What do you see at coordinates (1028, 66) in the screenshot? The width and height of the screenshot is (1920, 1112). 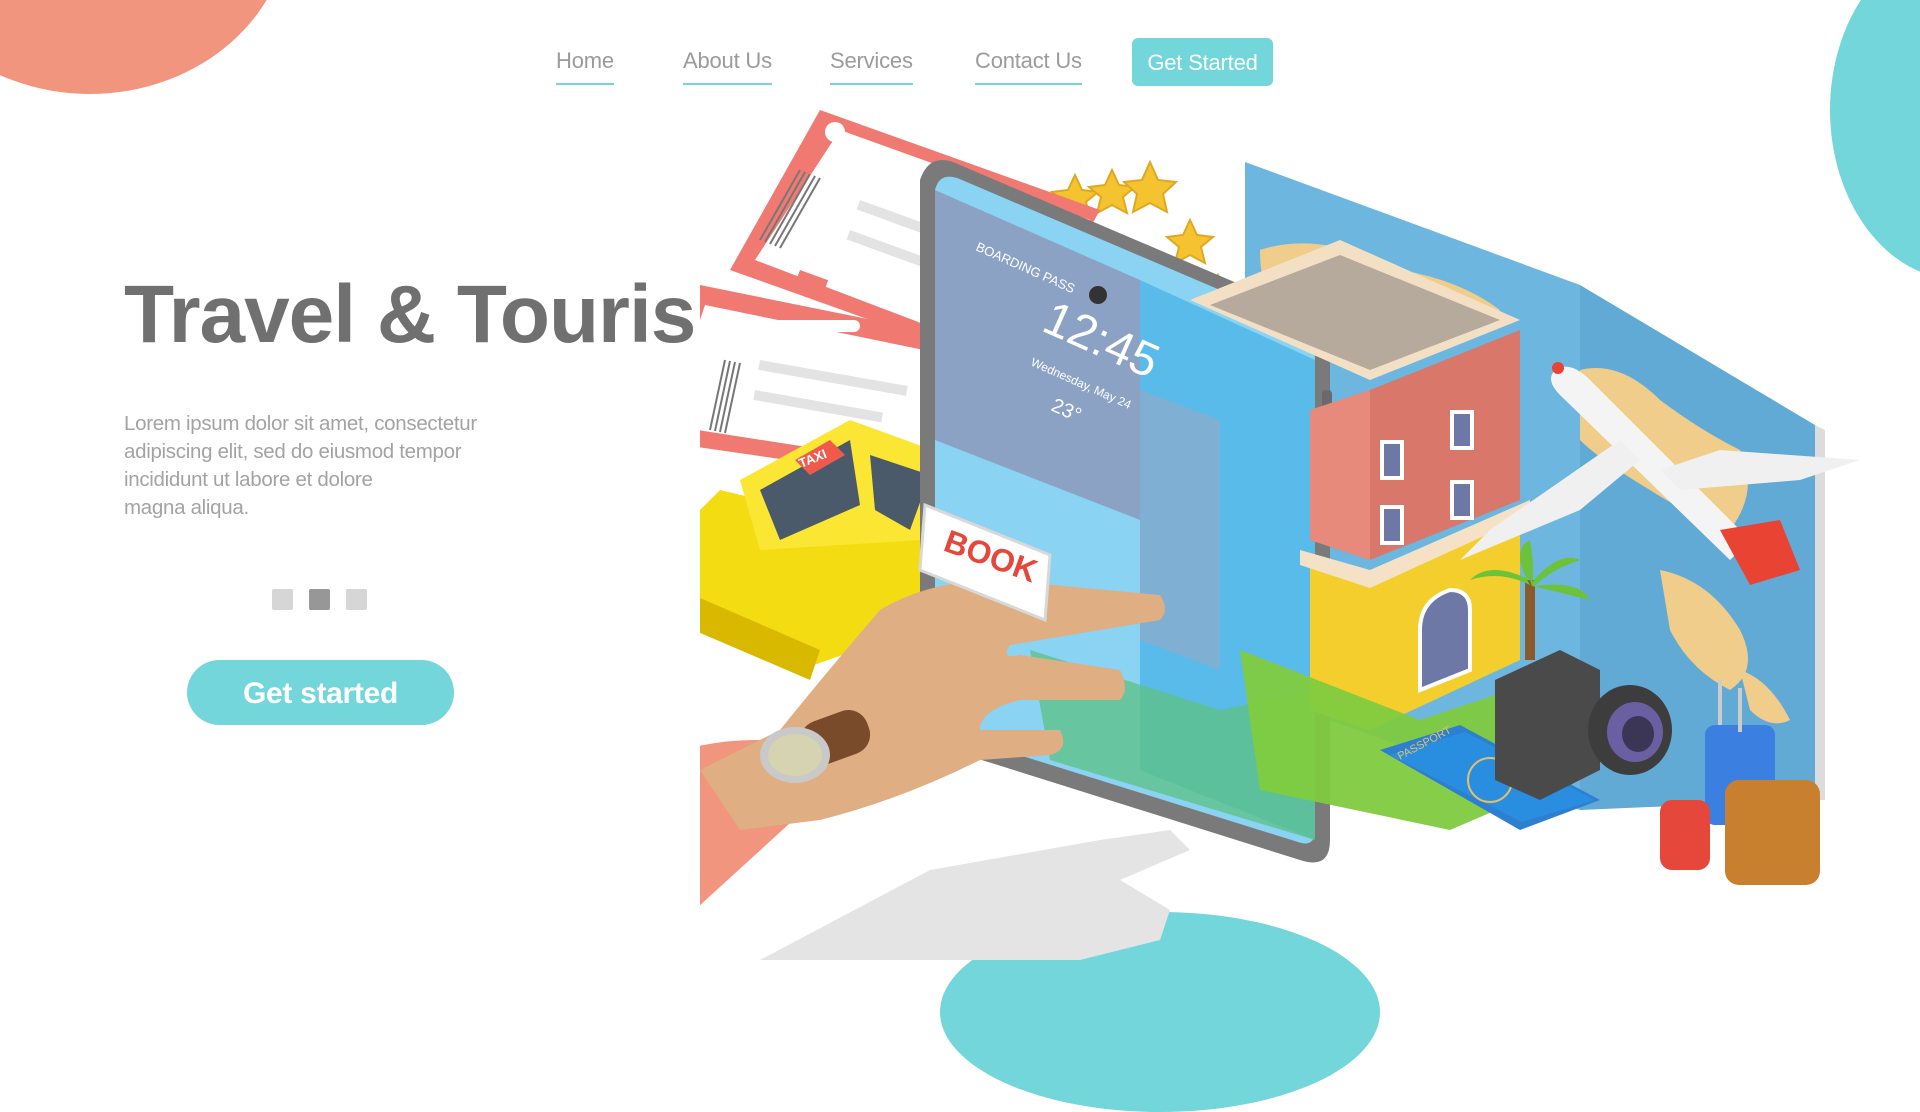 I see `nav-link-contact-us: Contact Us` at bounding box center [1028, 66].